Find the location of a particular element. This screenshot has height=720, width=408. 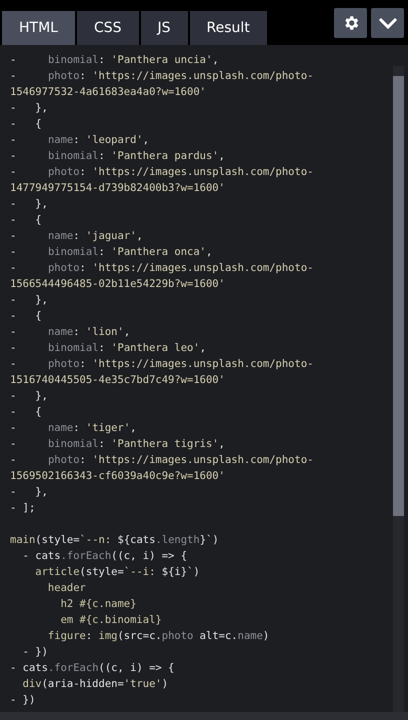

code-line: 1516740445505-4e35c7bd7c49?w=1600' is located at coordinates (117, 380).